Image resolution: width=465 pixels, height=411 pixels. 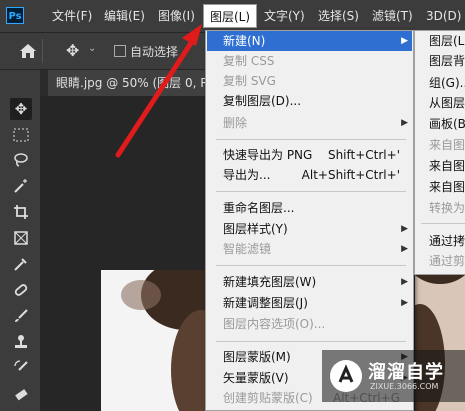 What do you see at coordinates (346, 376) in the screenshot?
I see `watermark-logo-icon` at bounding box center [346, 376].